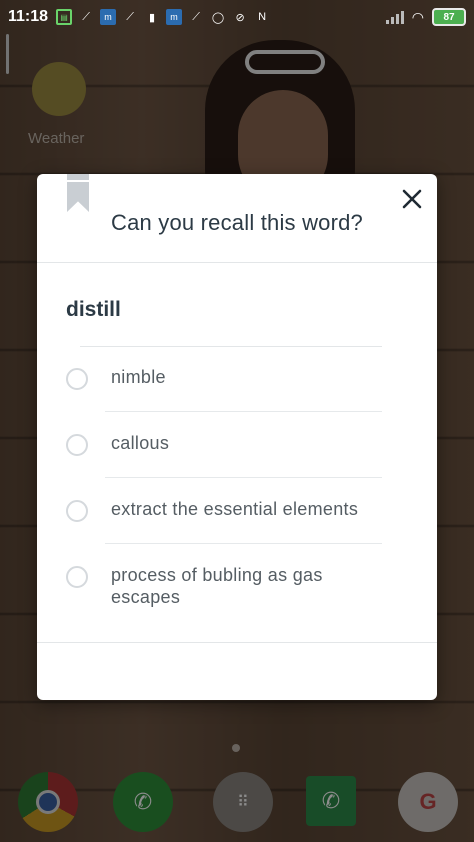 This screenshot has height=842, width=474. I want to click on close-icon, so click(412, 199).